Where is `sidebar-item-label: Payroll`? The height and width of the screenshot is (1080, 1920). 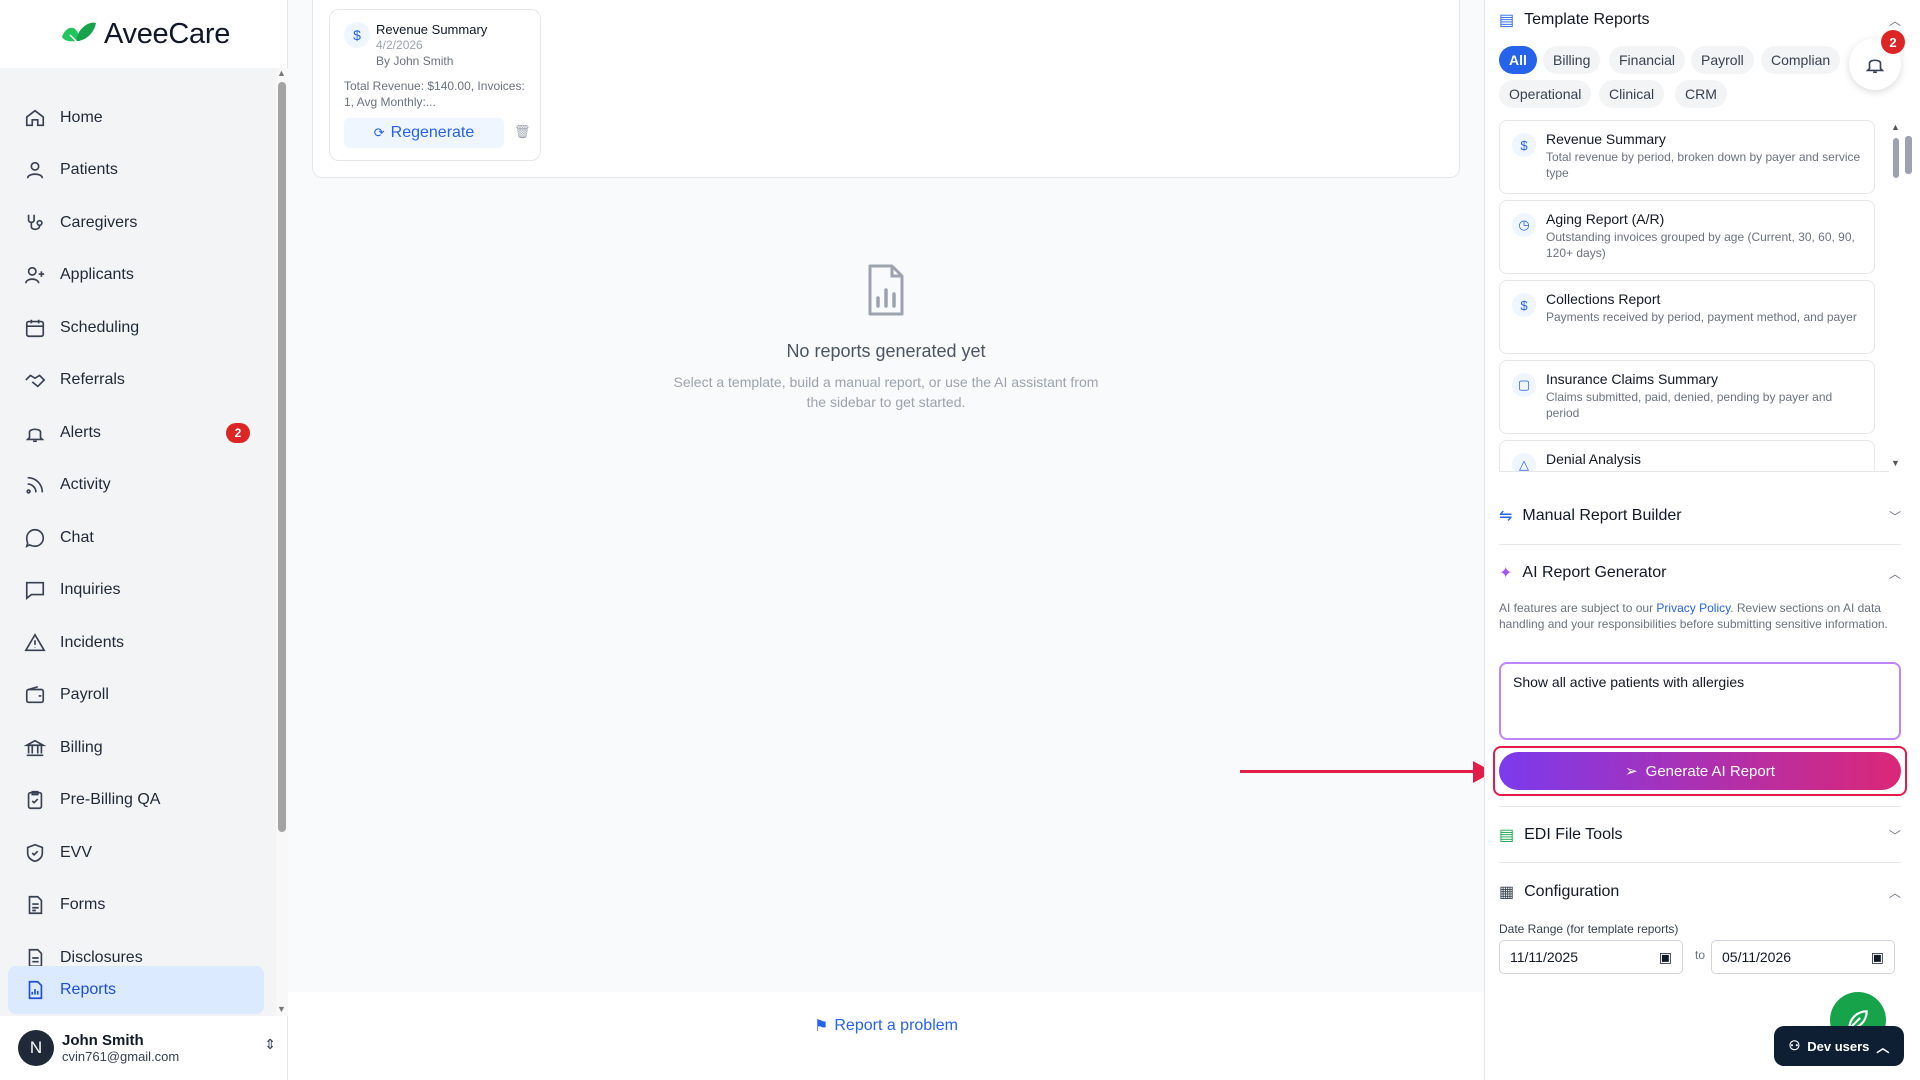
sidebar-item-label: Payroll is located at coordinates (84, 694).